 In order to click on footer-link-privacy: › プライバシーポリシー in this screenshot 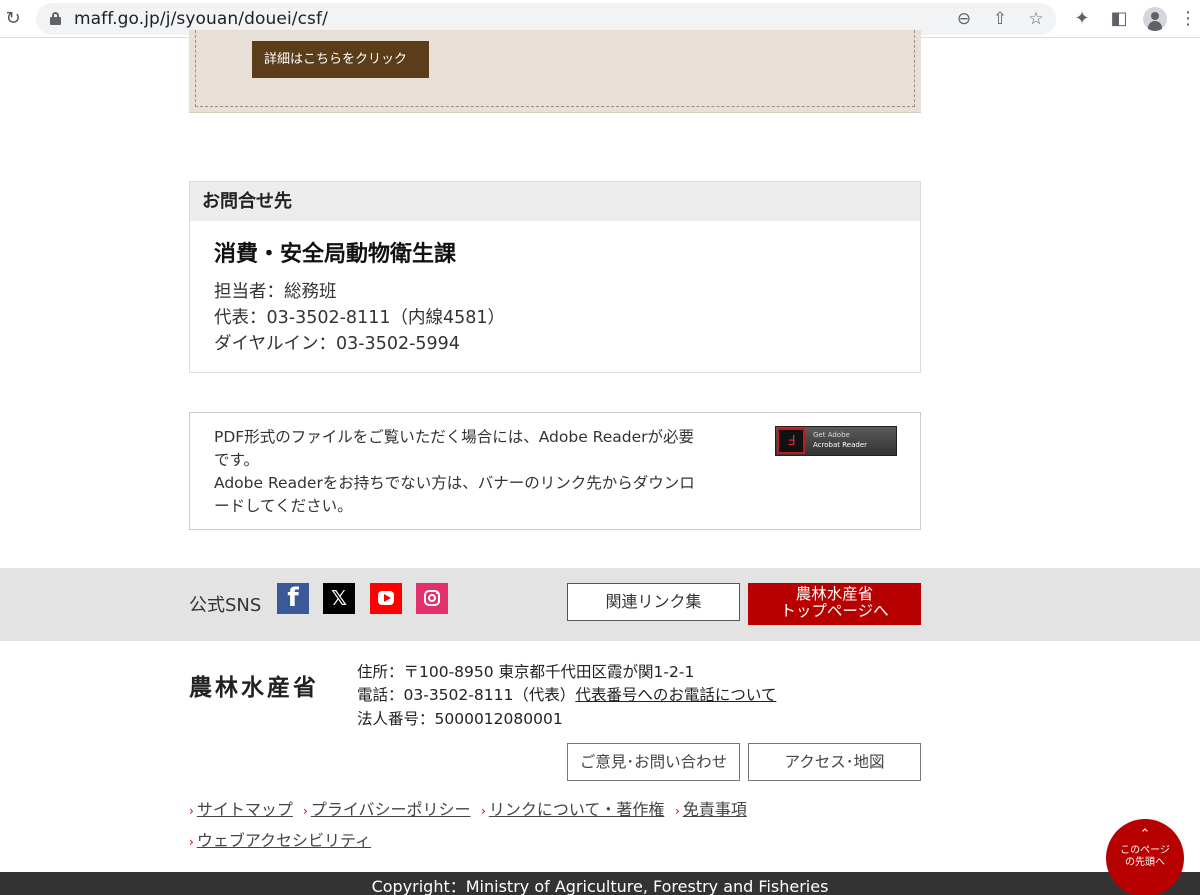, I will do `click(387, 808)`.